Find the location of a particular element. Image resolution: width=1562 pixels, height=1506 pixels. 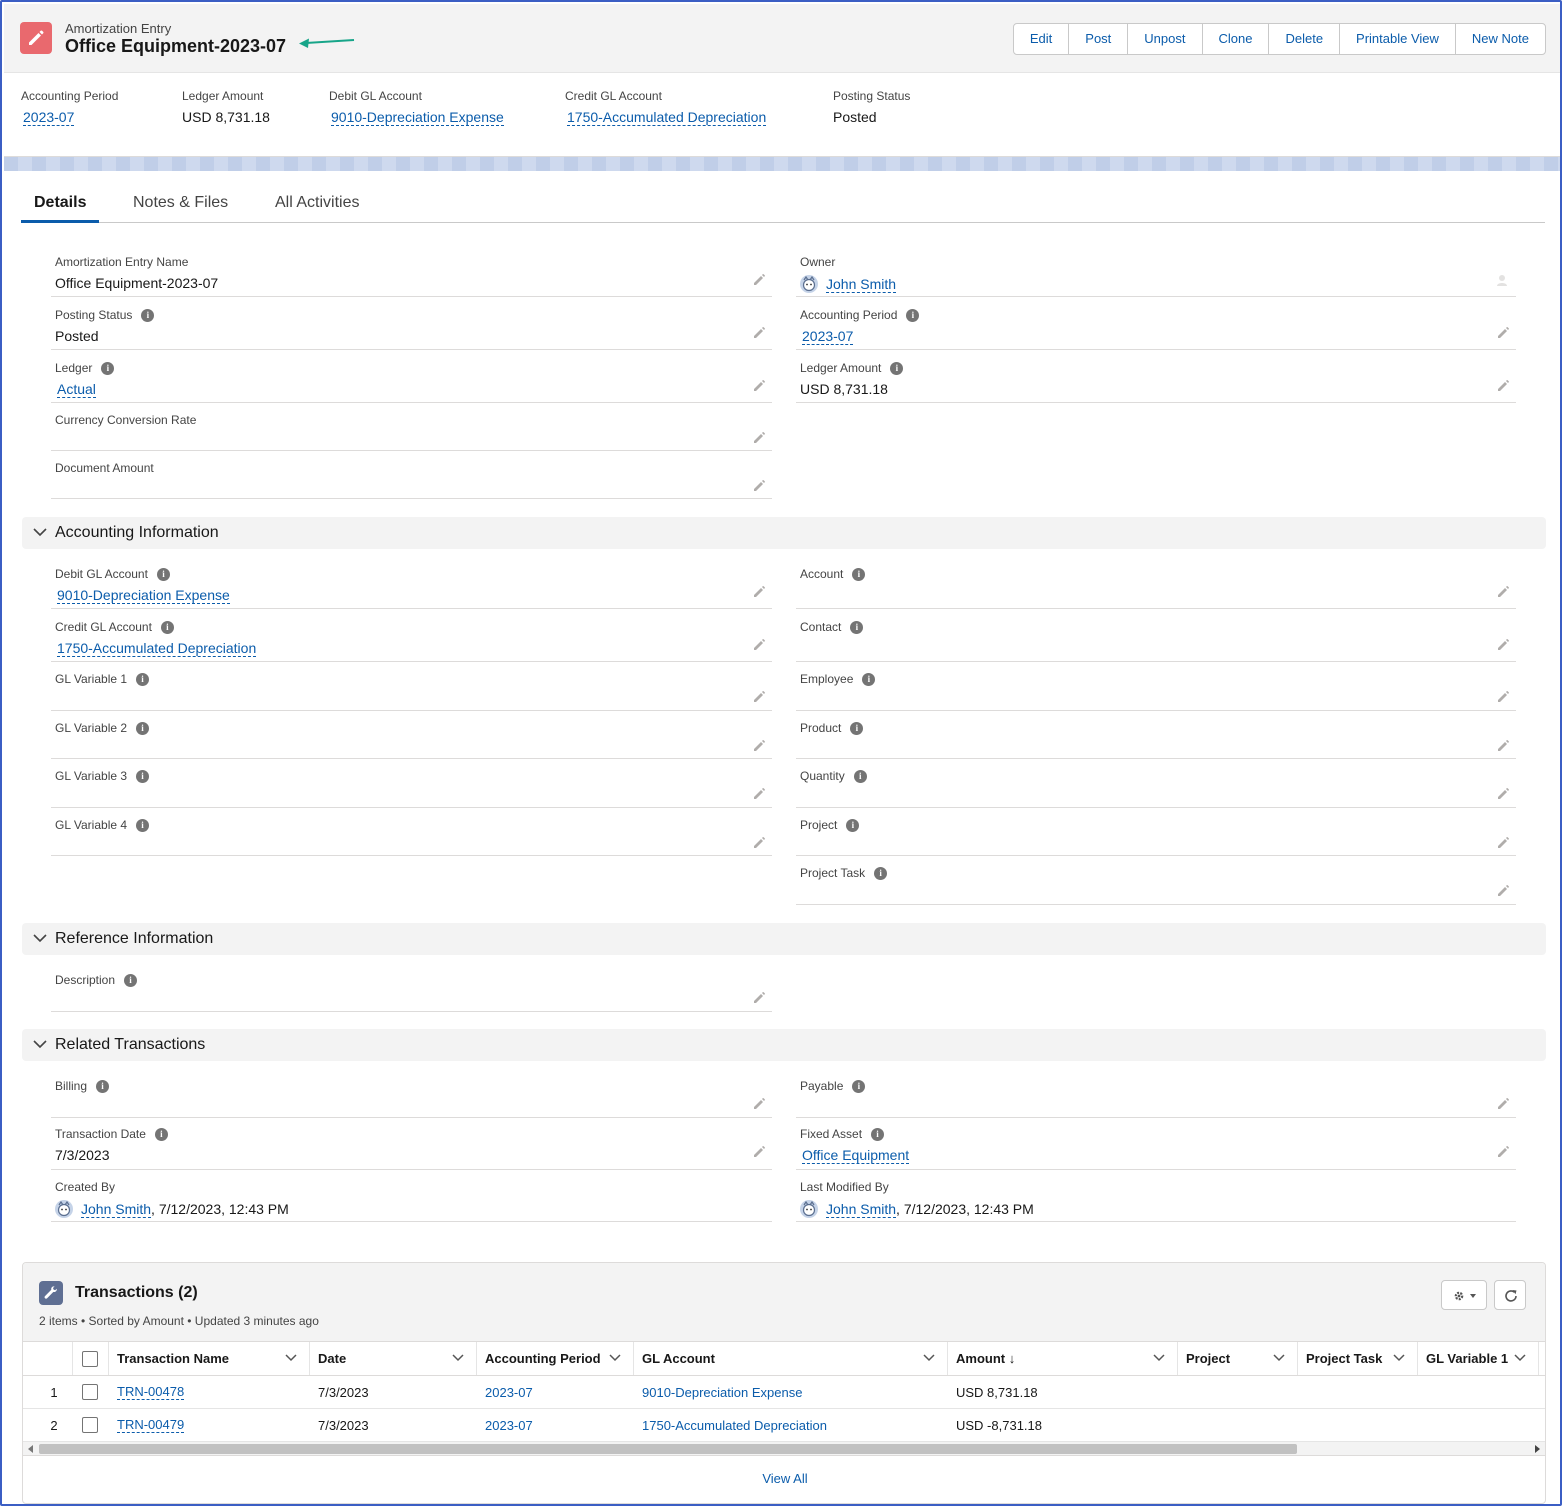

modified-by-user-link: John Smith is located at coordinates (861, 1209).